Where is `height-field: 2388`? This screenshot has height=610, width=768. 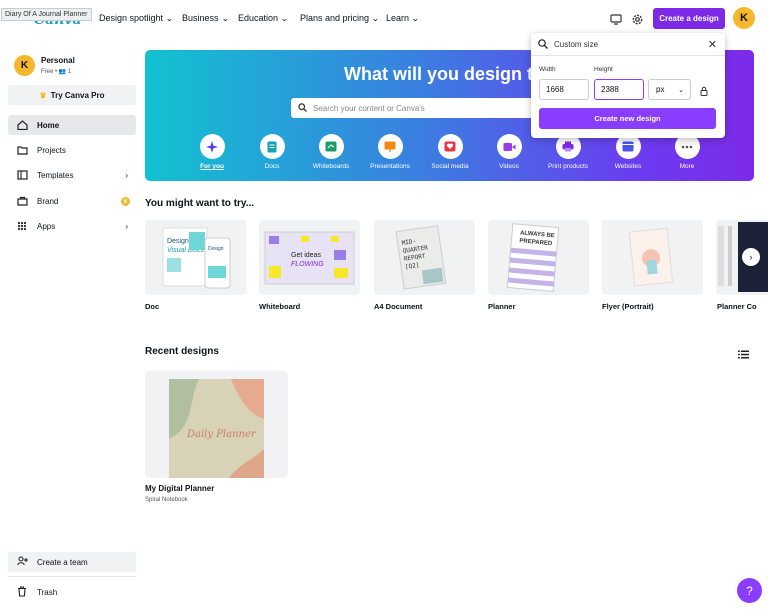
height-field: 2388 is located at coordinates (619, 89).